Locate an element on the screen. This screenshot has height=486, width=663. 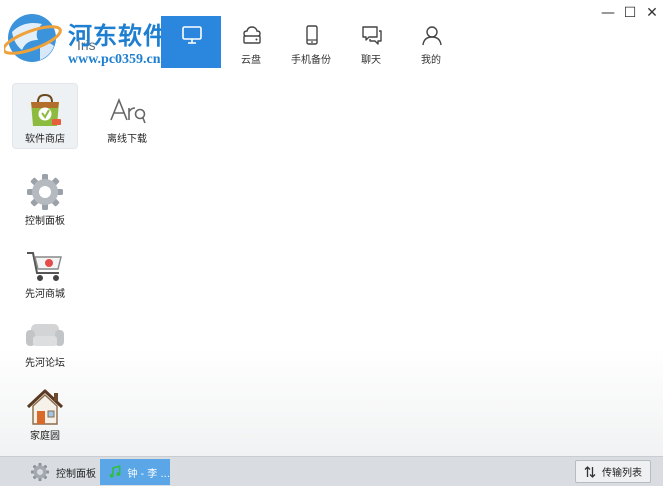
top-nav: 云盘 手机备份 聊天 我的 is located at coordinates (311, 42).